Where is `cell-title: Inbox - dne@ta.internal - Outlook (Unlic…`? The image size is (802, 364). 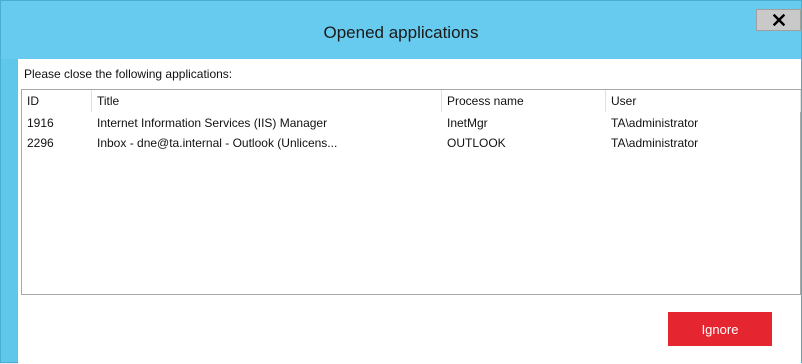
cell-title: Inbox - dne@ta.internal - Outlook (Unlic… is located at coordinates (217, 143).